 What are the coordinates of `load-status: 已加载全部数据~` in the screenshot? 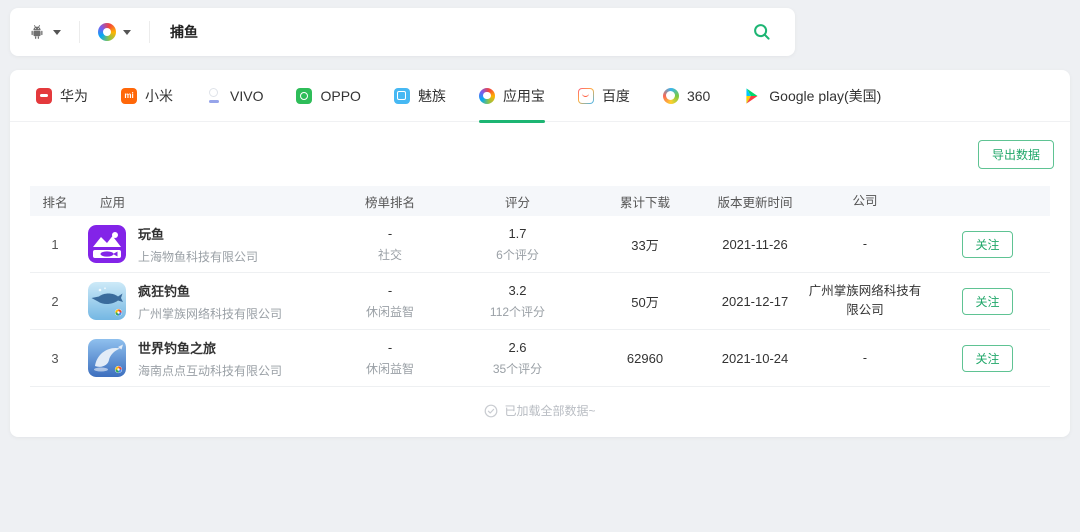 It's located at (540, 410).